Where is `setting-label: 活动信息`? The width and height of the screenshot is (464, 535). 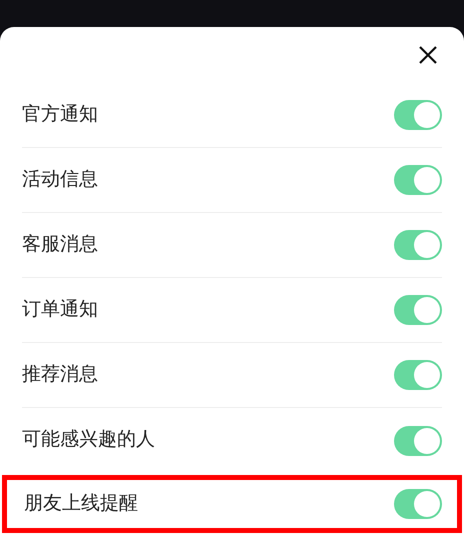
setting-label: 活动信息 is located at coordinates (60, 180).